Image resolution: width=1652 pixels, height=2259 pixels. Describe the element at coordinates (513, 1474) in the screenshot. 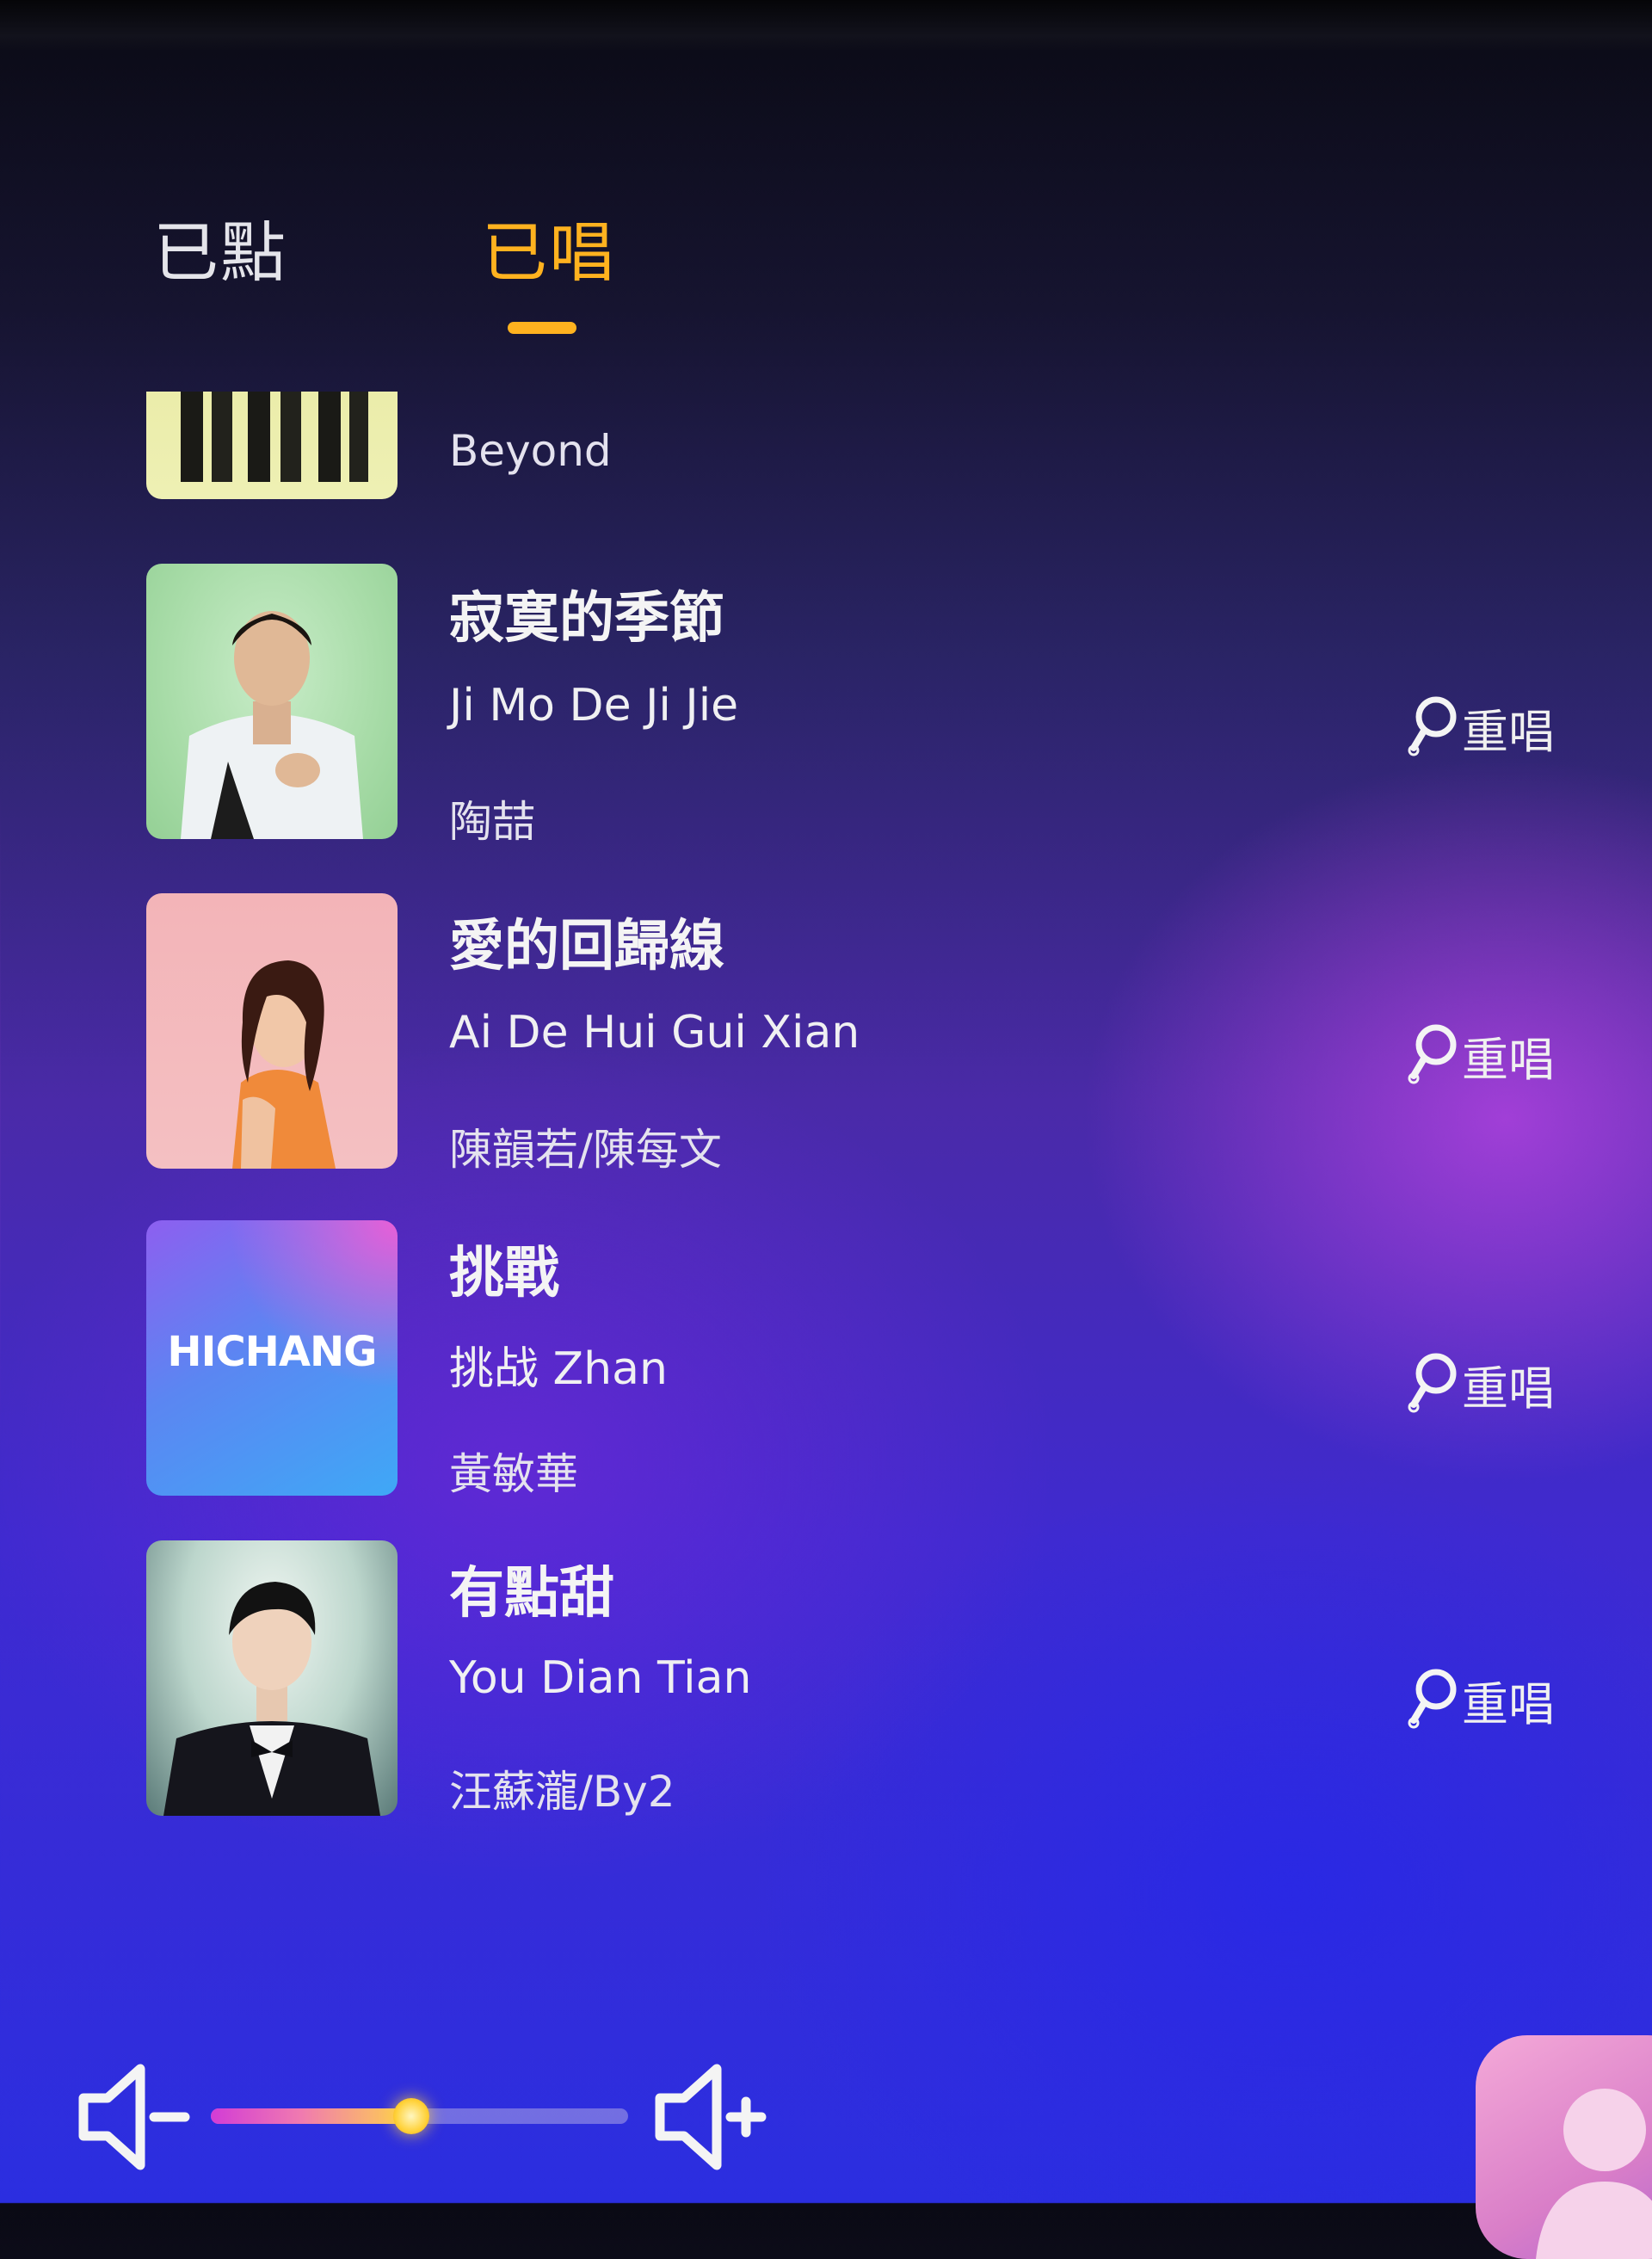

I see `song-artist: 黃敏華` at that location.